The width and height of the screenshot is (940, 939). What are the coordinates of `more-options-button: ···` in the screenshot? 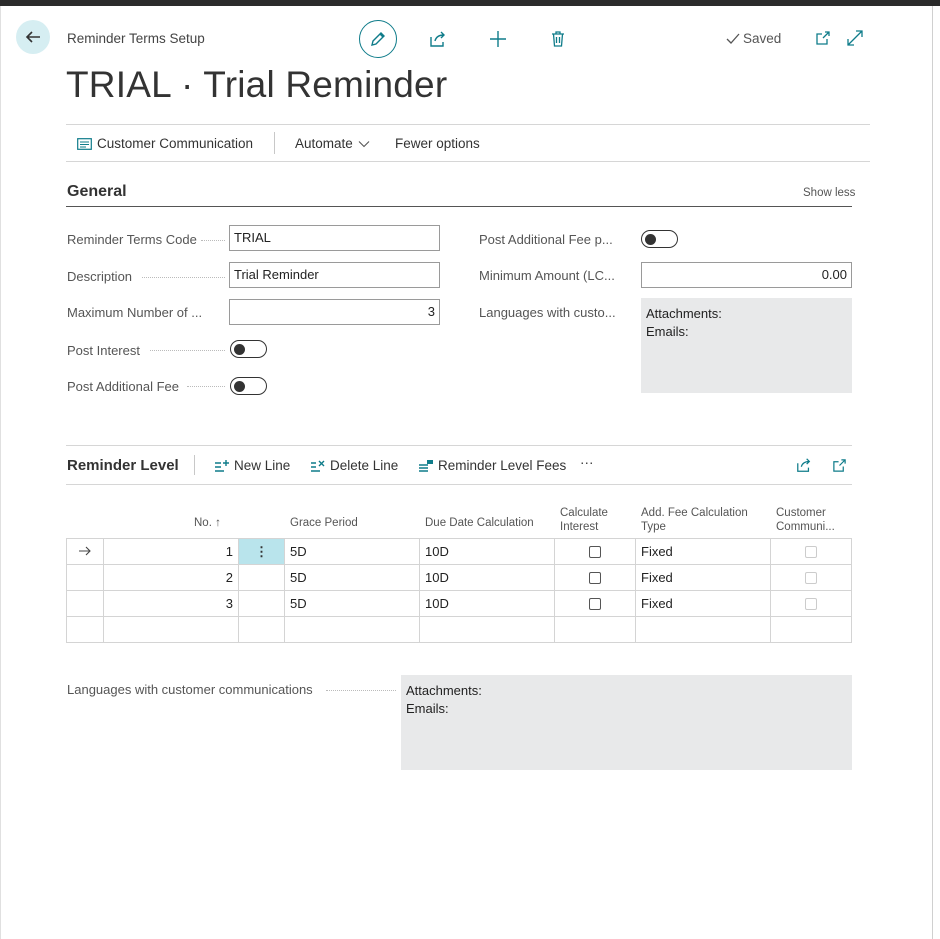 It's located at (587, 462).